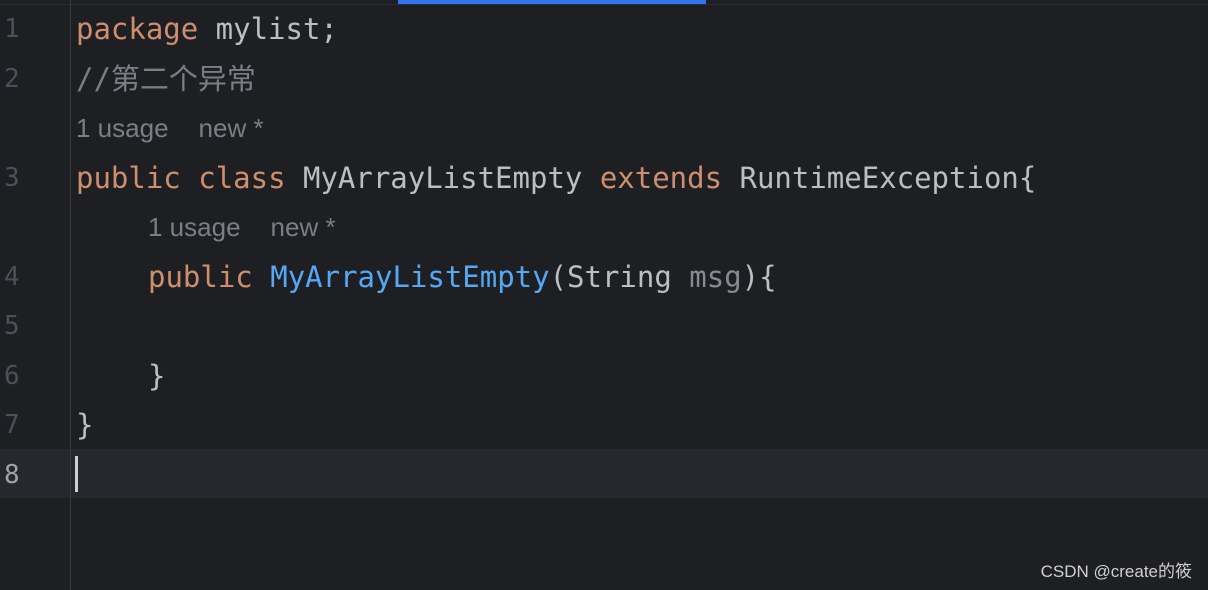 This screenshot has width=1208, height=590. I want to click on constructor-close: ){, so click(759, 277).